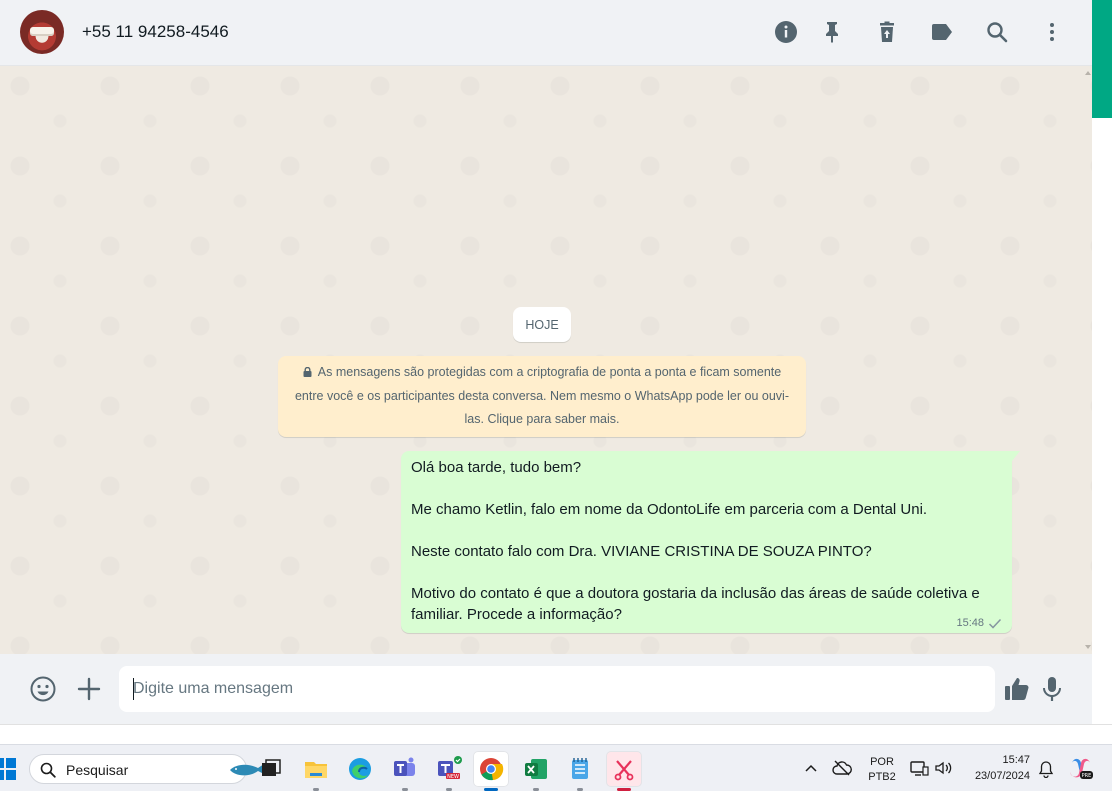  What do you see at coordinates (516, 614) in the screenshot?
I see `message-line: familiar. Procede a informação?` at bounding box center [516, 614].